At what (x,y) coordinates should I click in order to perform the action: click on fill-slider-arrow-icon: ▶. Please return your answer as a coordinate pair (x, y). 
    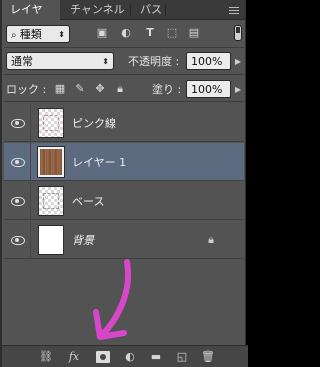
    Looking at the image, I should click on (238, 89).